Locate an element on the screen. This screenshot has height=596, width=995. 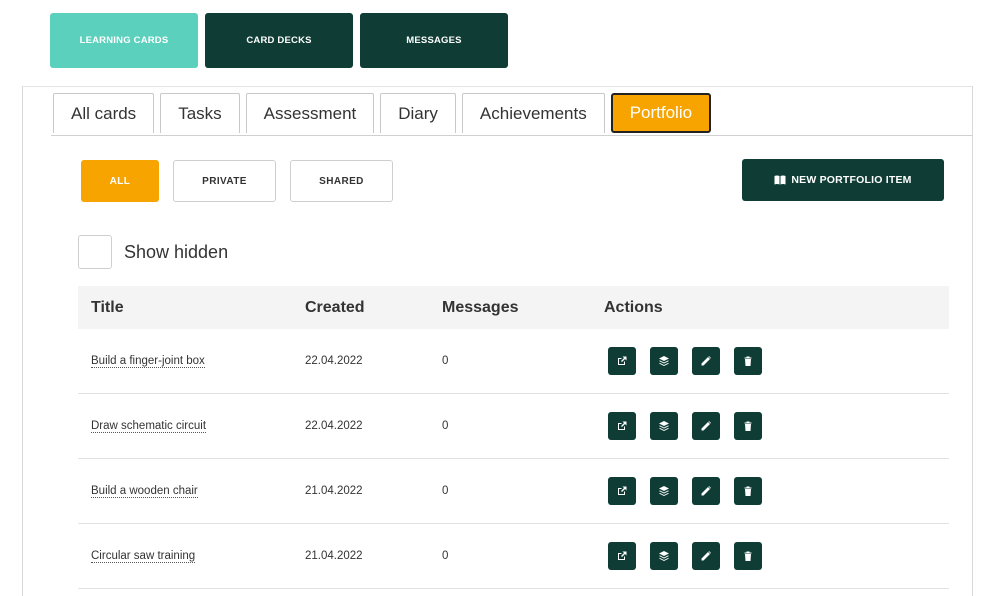
row-title-cell: Circular saw training is located at coordinates (143, 556).